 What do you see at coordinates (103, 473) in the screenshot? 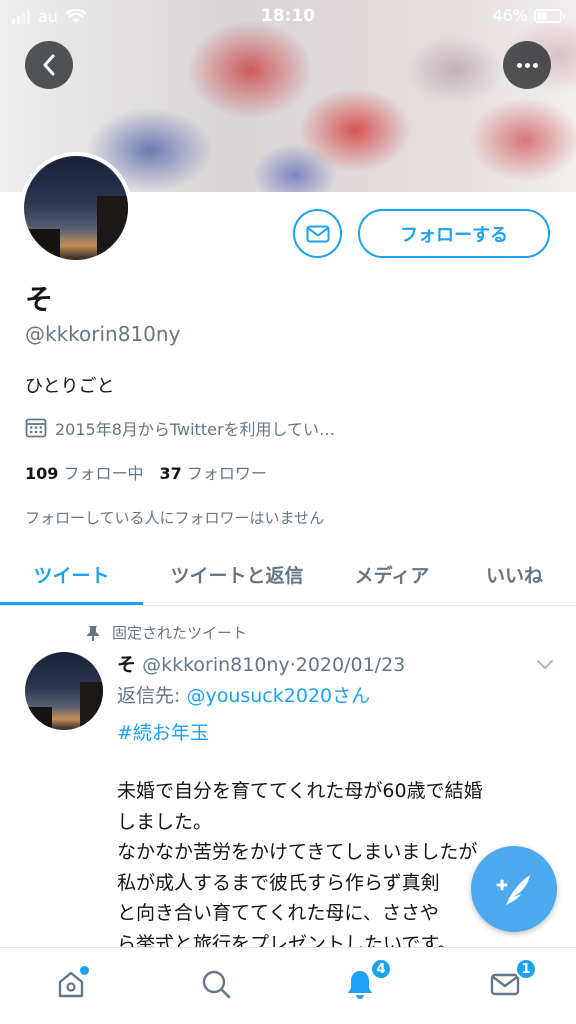
I see `following-label: フォロー中` at bounding box center [103, 473].